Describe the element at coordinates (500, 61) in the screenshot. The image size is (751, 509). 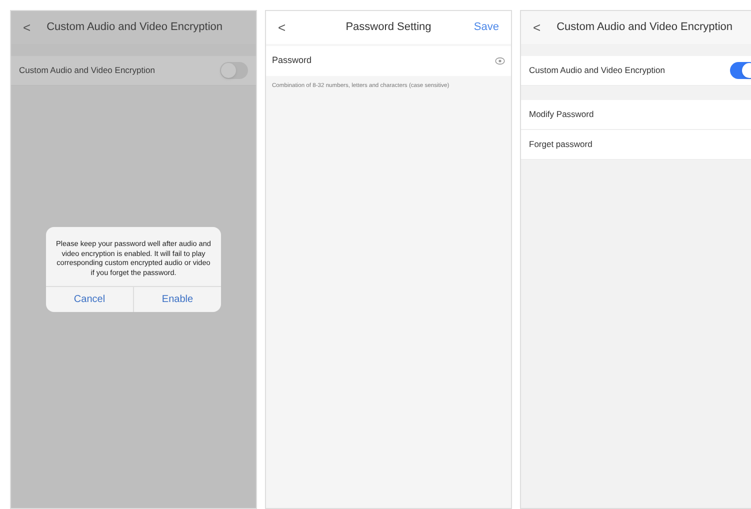
I see `eye-icon` at that location.